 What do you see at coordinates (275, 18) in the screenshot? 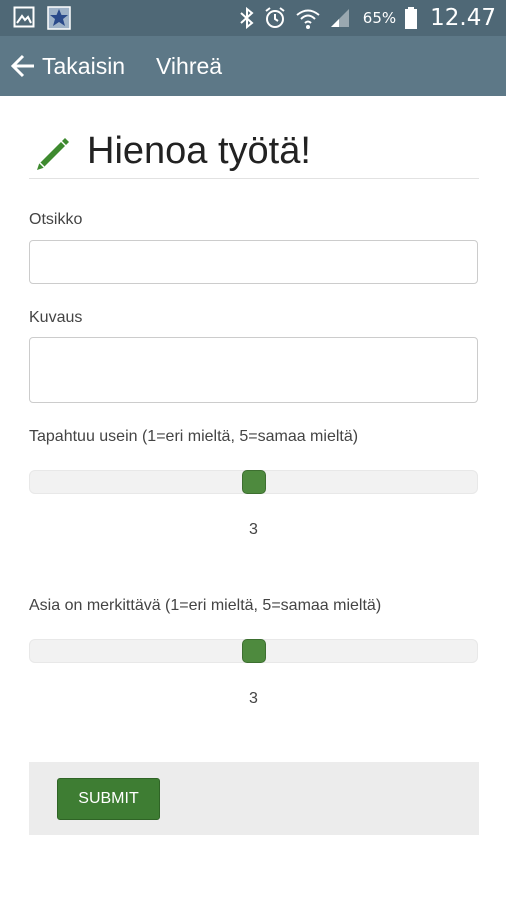
I see `alarm-icon` at bounding box center [275, 18].